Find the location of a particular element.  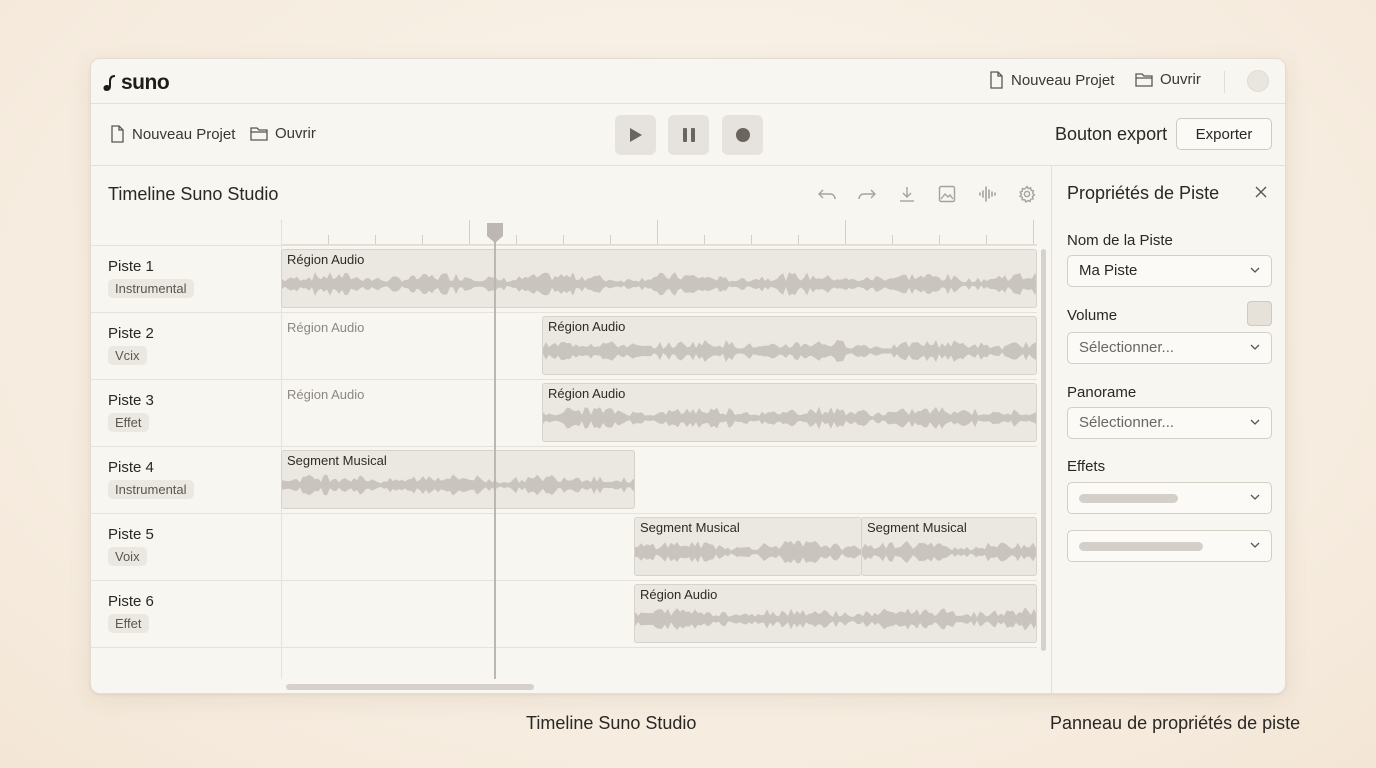

open-button: Ouvrir is located at coordinates (283, 133).